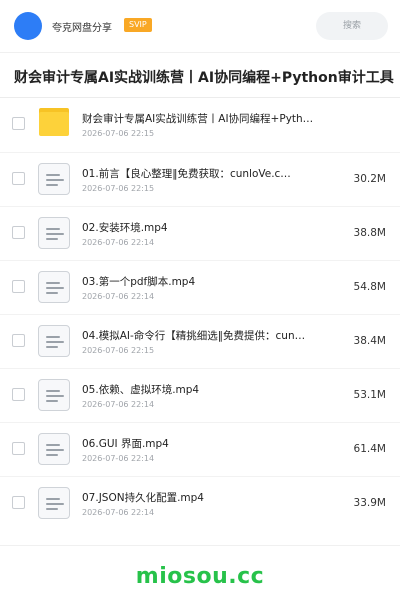 The width and height of the screenshot is (400, 600). I want to click on file-size: 30.2M, so click(369, 179).